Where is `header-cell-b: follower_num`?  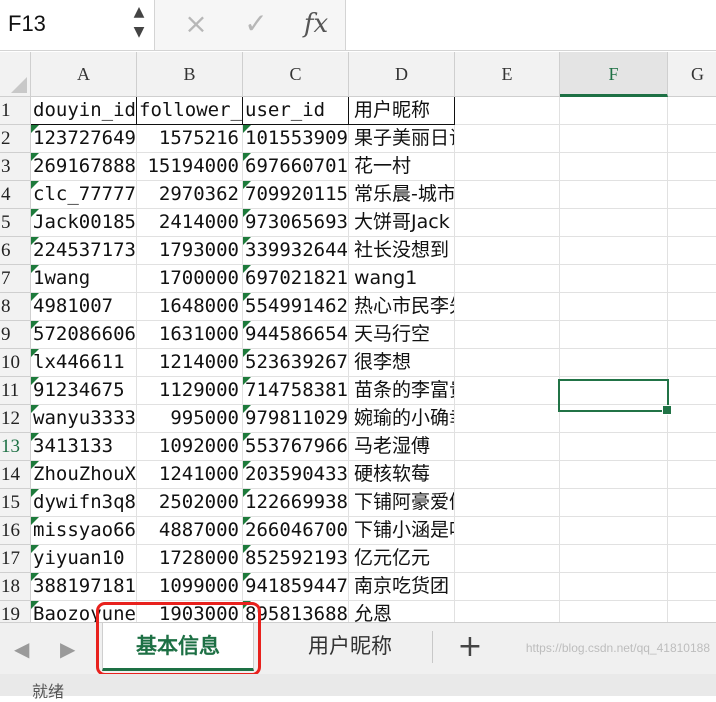 header-cell-b: follower_num is located at coordinates (190, 111).